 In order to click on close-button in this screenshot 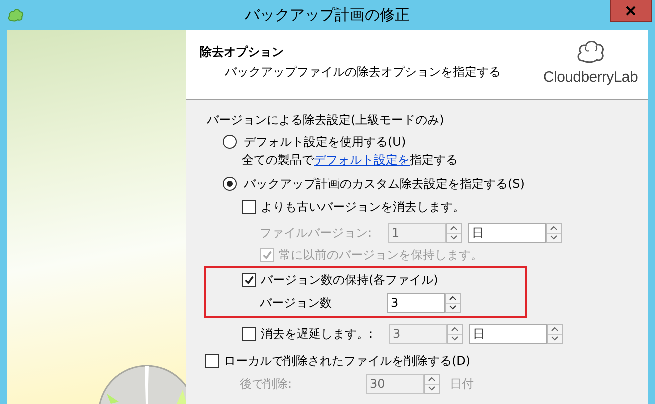, I will do `click(631, 11)`.